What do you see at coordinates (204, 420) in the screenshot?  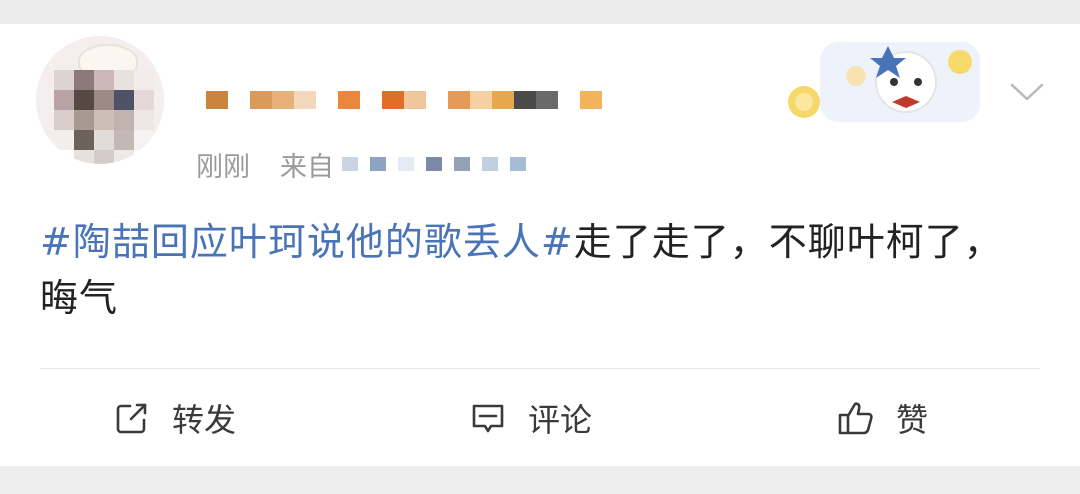 I see `repost-label: 转发` at bounding box center [204, 420].